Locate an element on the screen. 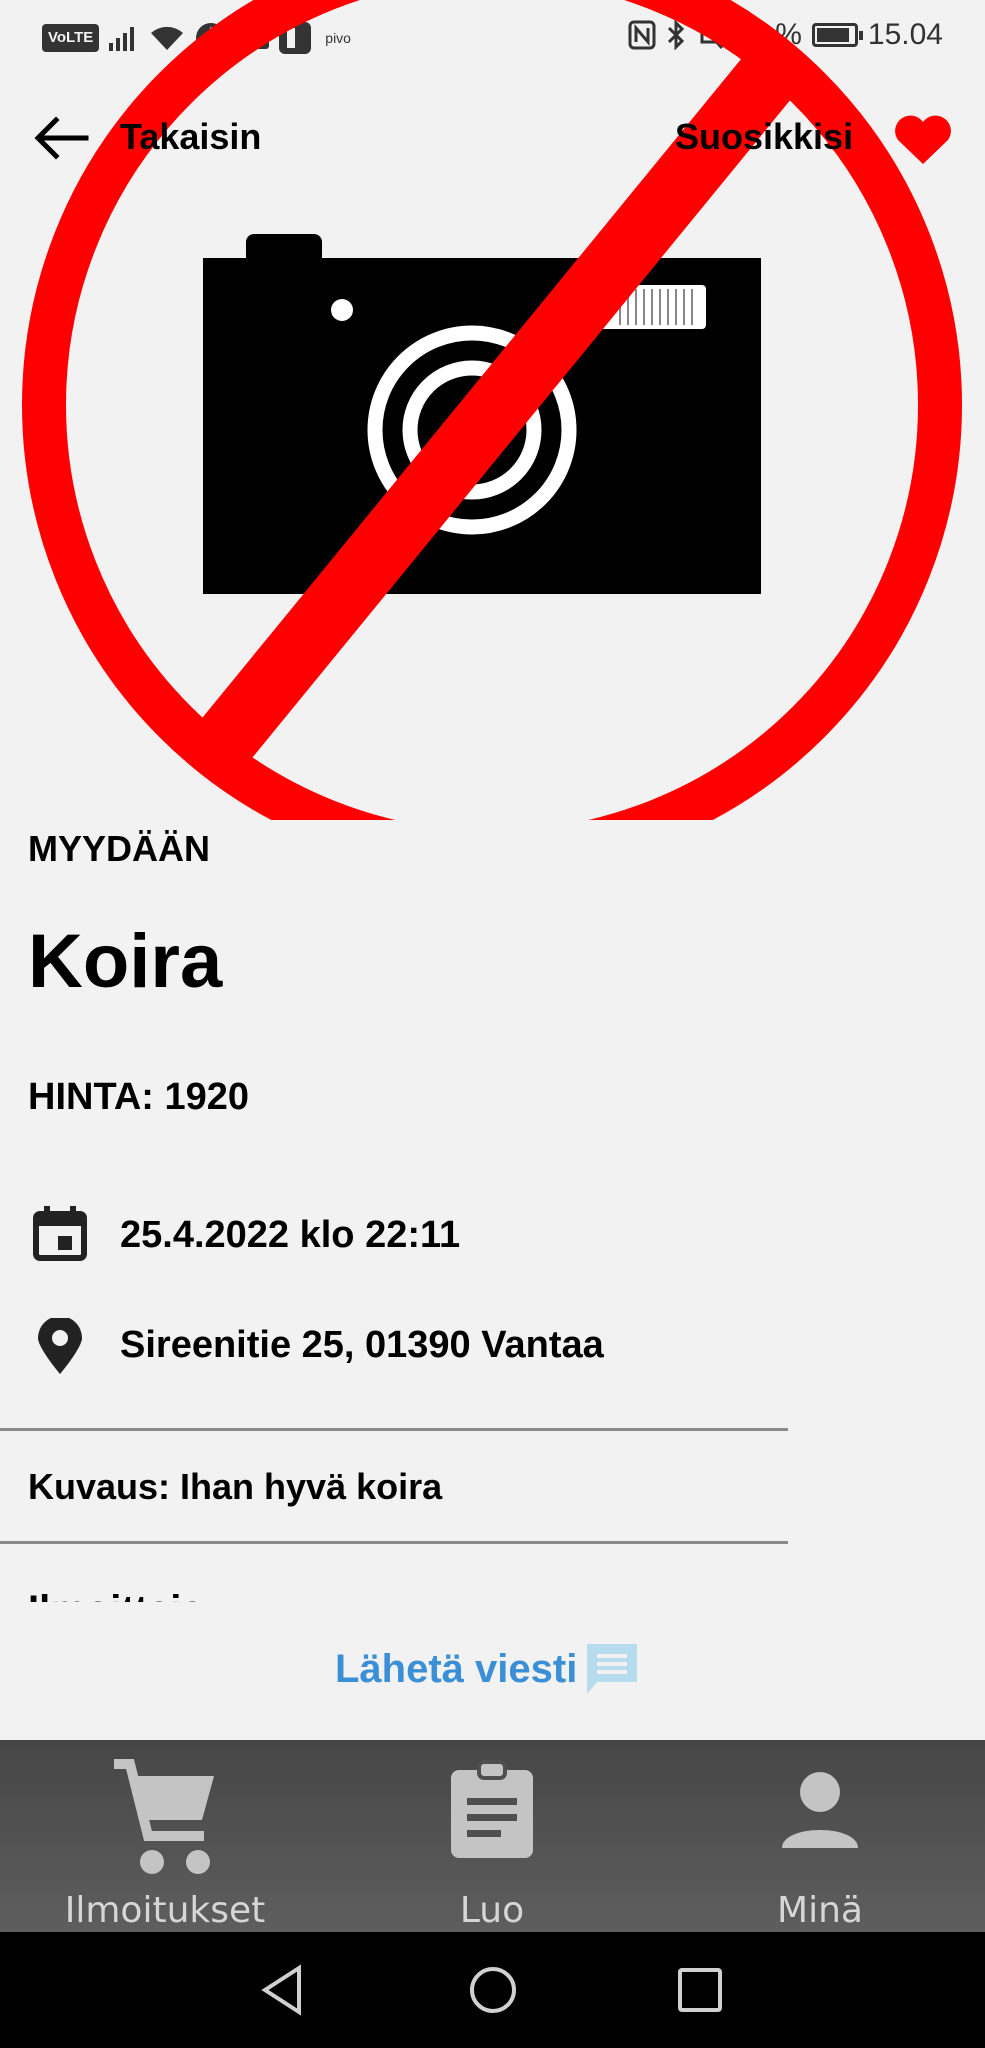 Image resolution: width=985 pixels, height=2048 pixels. listing-price: HINTA: 1920 is located at coordinates (139, 1097).